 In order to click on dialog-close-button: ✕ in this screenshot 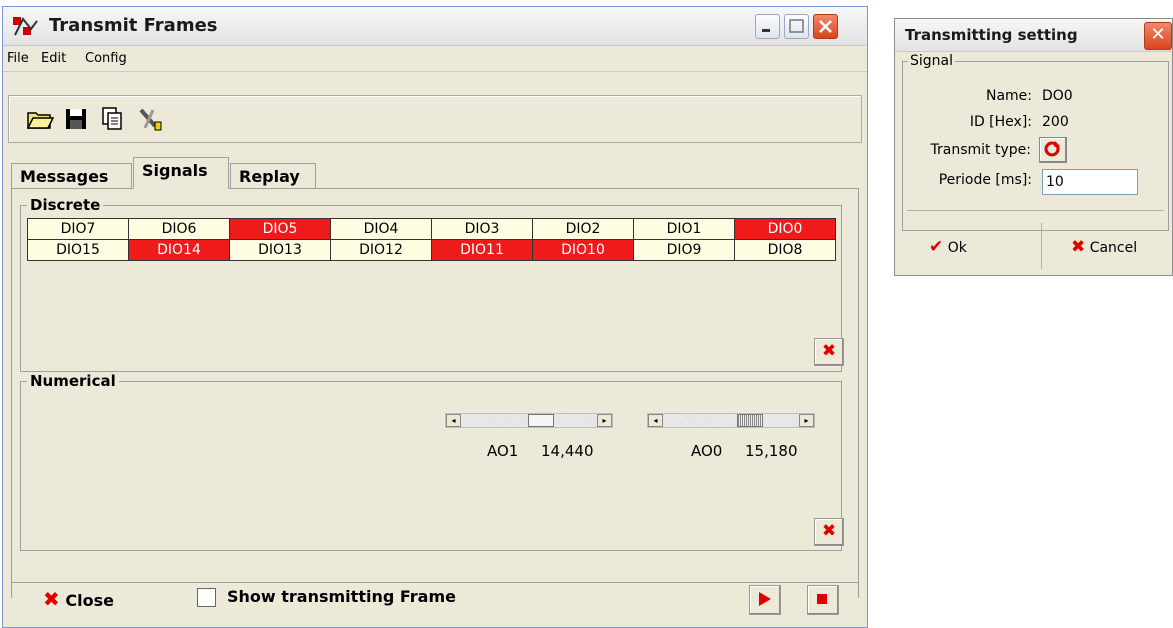, I will do `click(1158, 36)`.